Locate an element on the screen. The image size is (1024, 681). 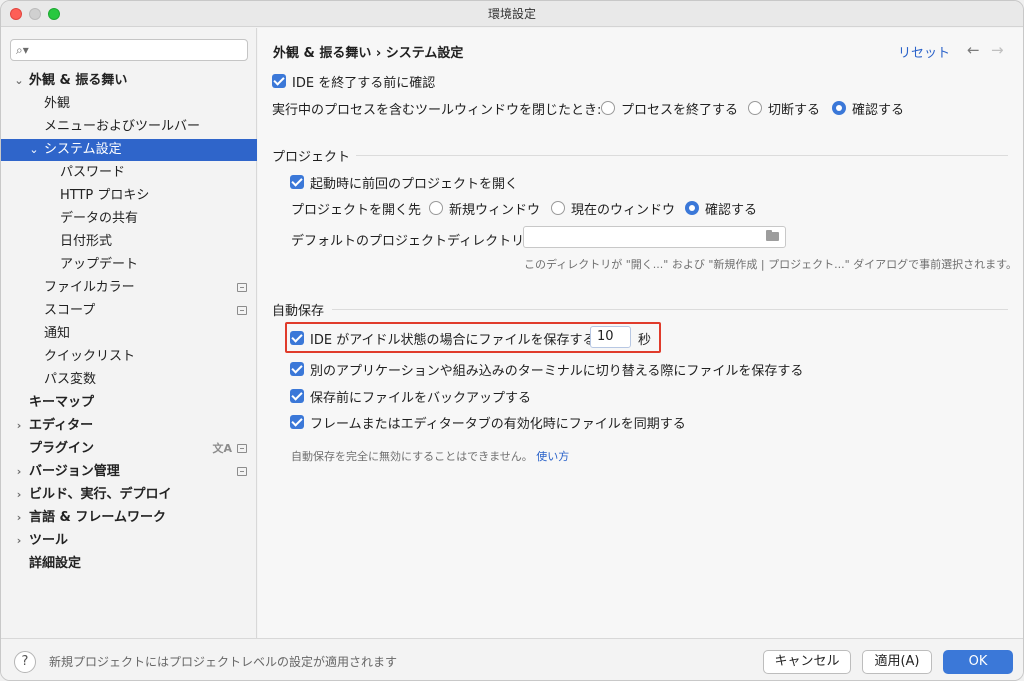
sidebar-item-notifications: 通知 is located at coordinates (129, 334).